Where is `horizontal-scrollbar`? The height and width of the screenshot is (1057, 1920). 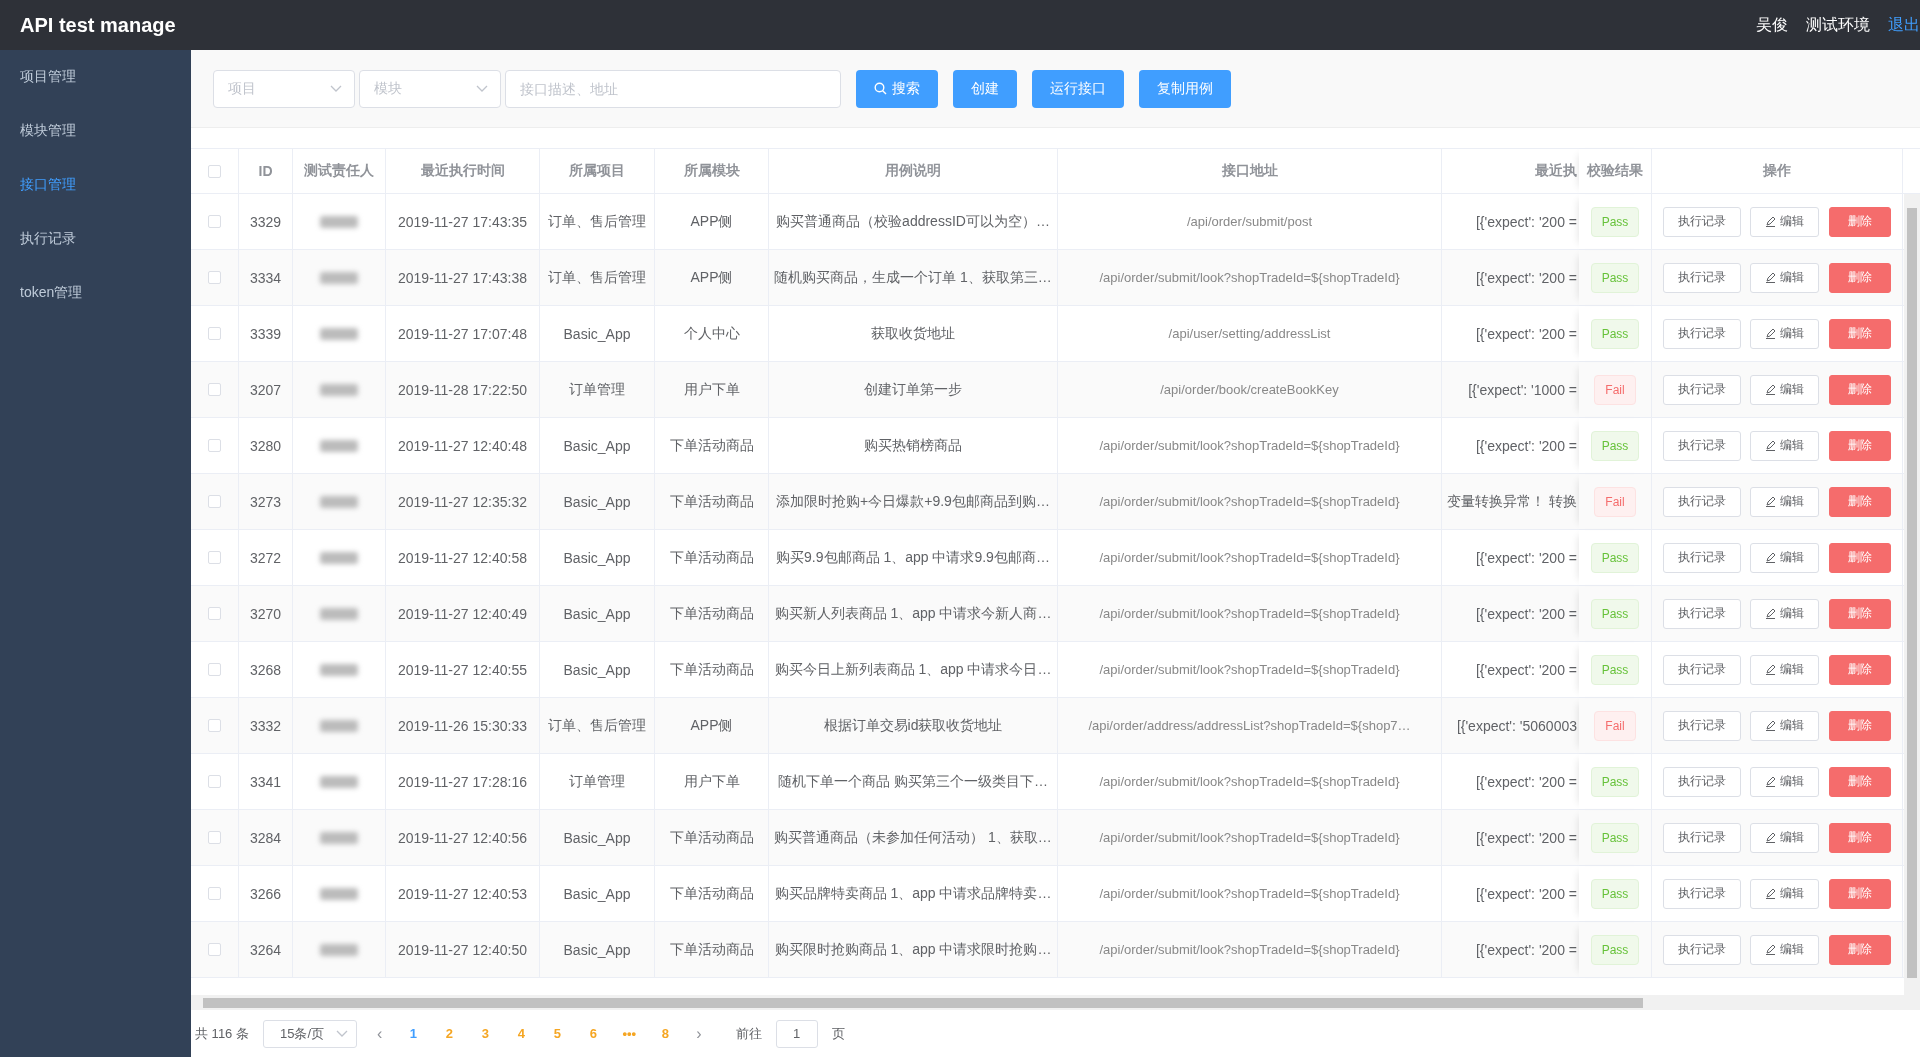 horizontal-scrollbar is located at coordinates (1055, 1002).